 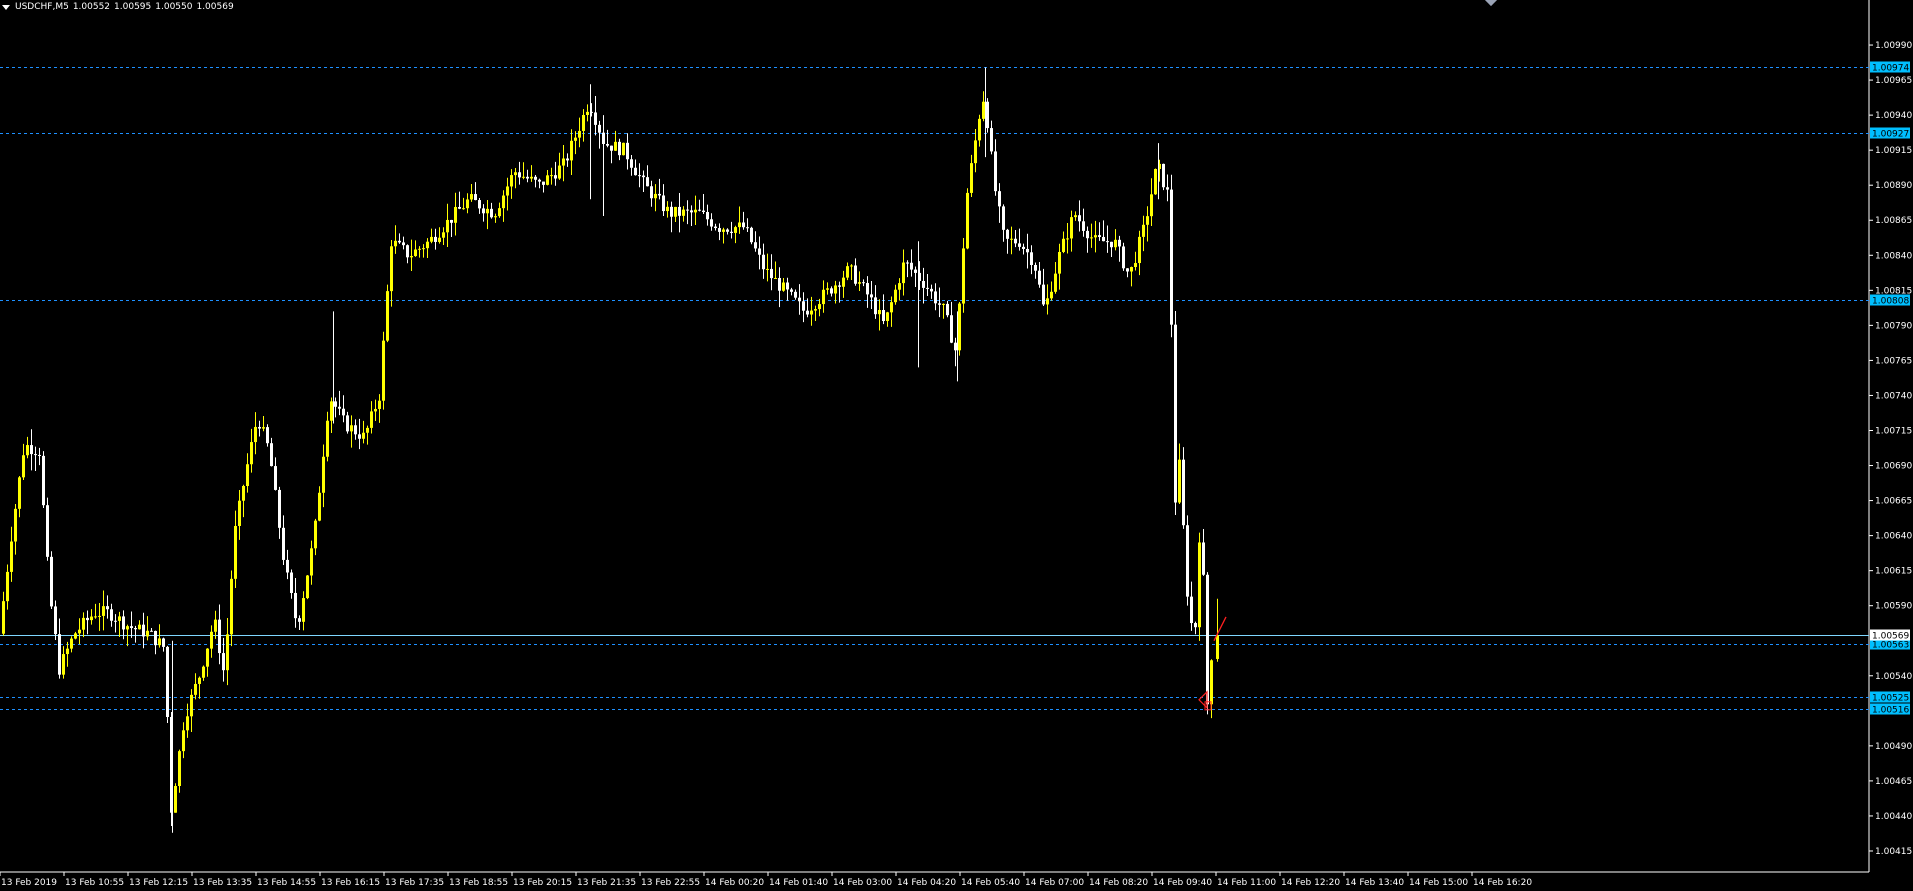 What do you see at coordinates (174, 7) in the screenshot?
I see `low-value: 1.00550` at bounding box center [174, 7].